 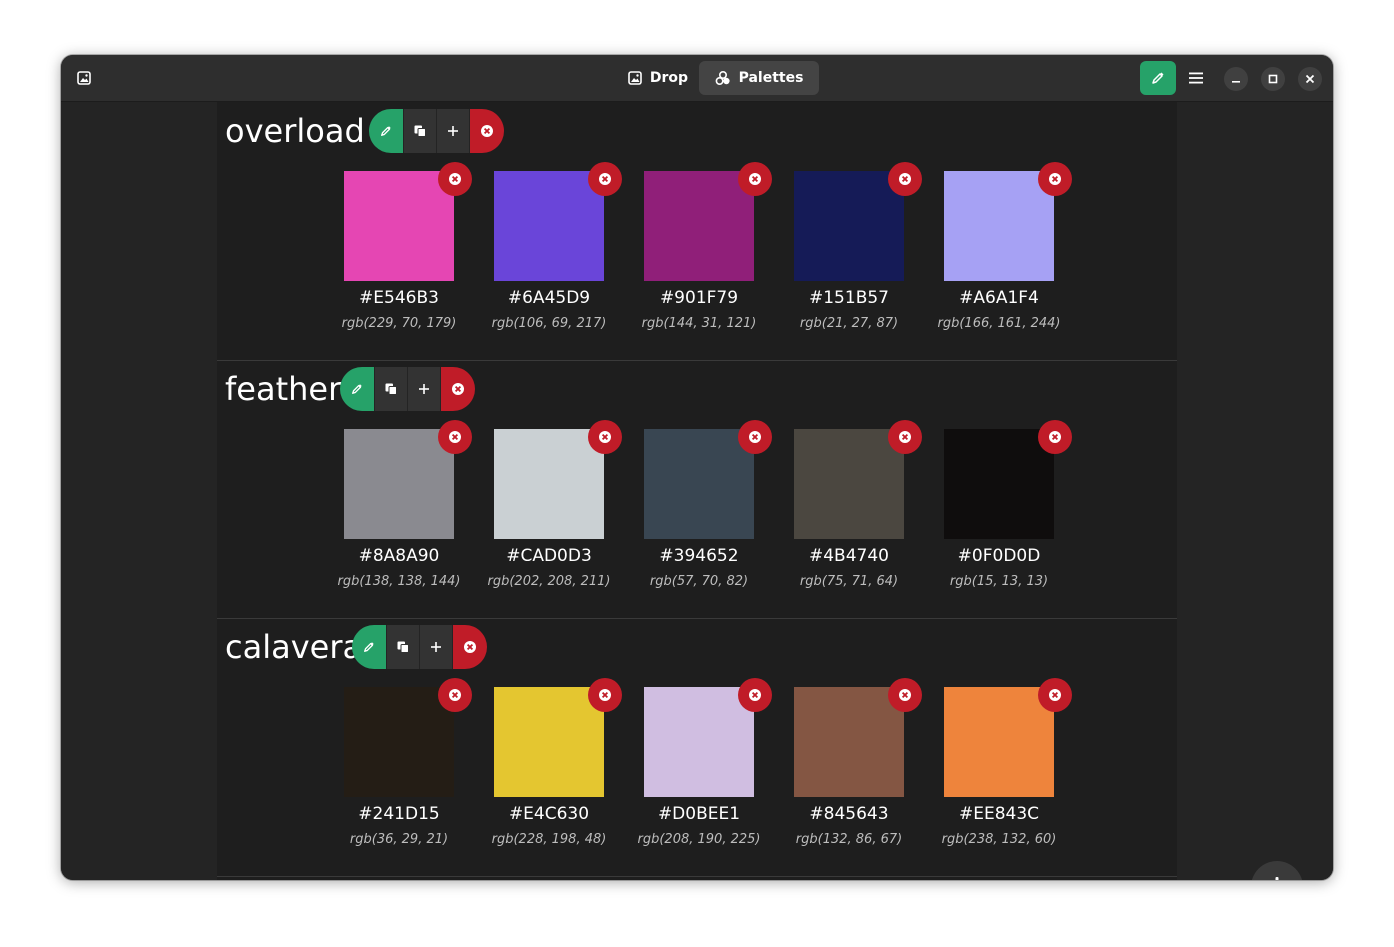 What do you see at coordinates (1310, 79) in the screenshot?
I see `close-button` at bounding box center [1310, 79].